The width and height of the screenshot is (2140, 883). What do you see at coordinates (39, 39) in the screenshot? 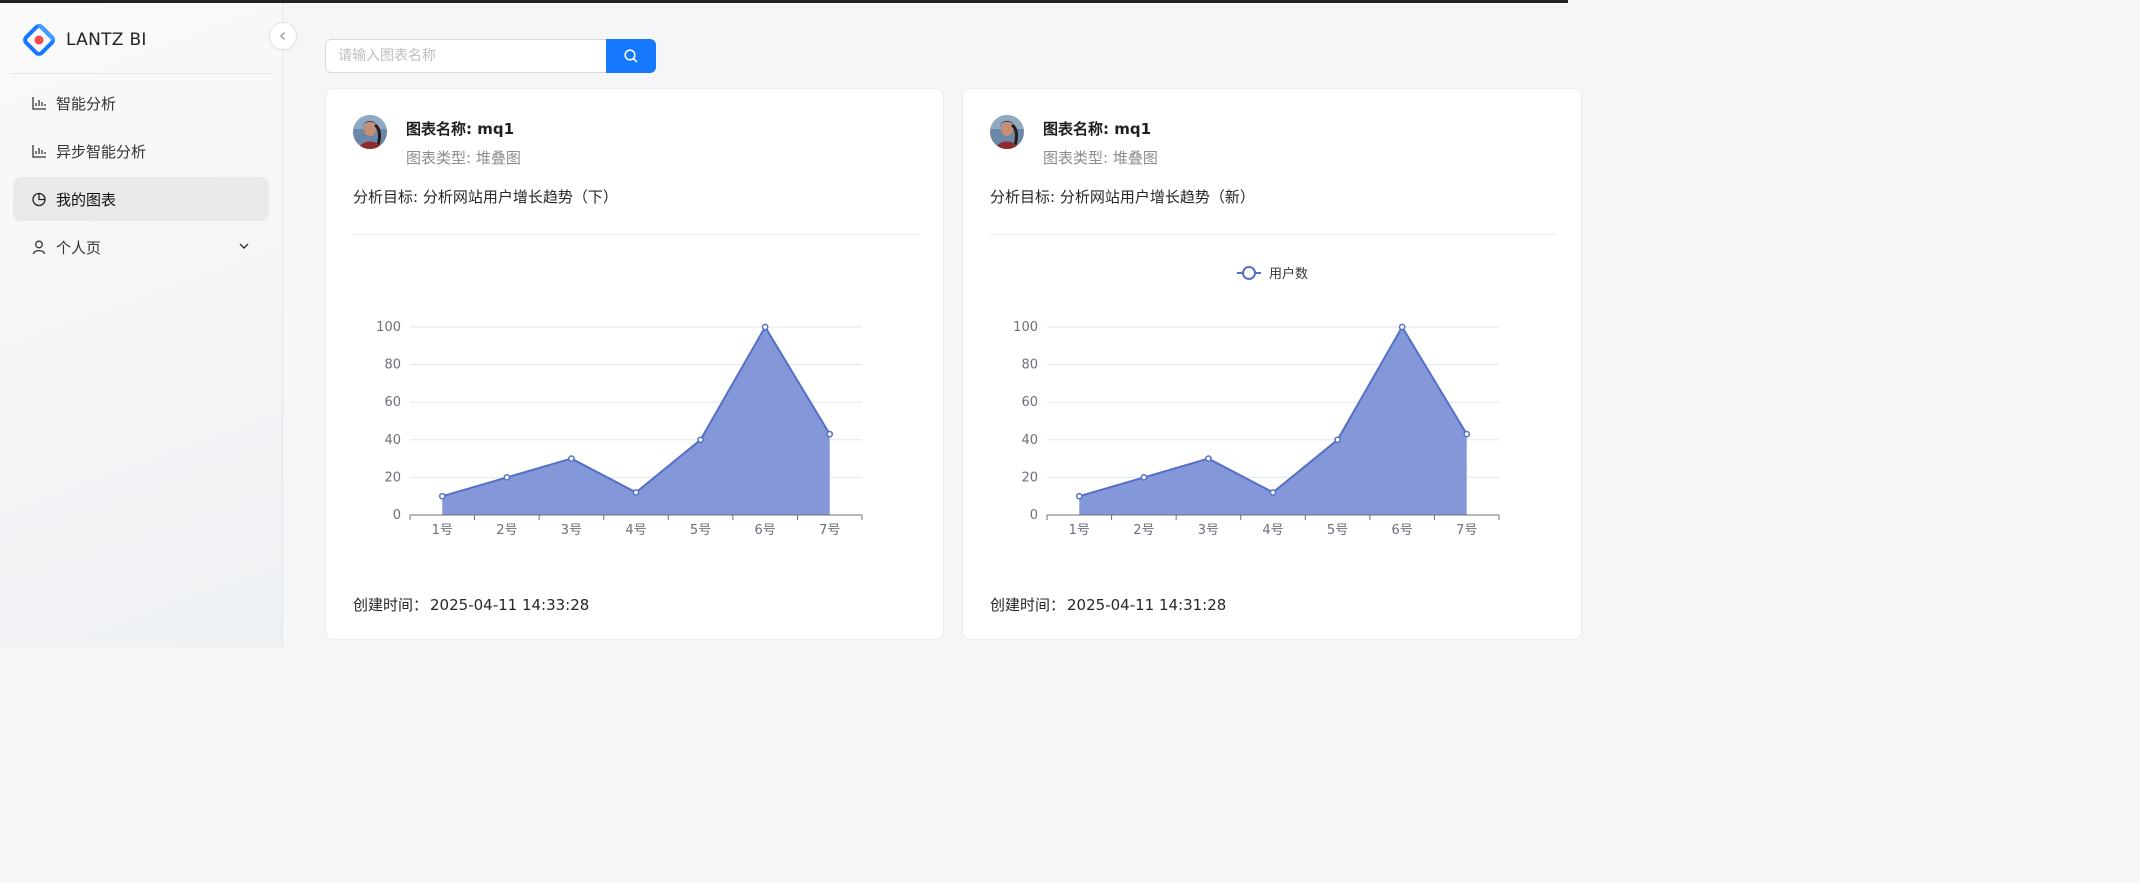
I see `logo-icon` at bounding box center [39, 39].